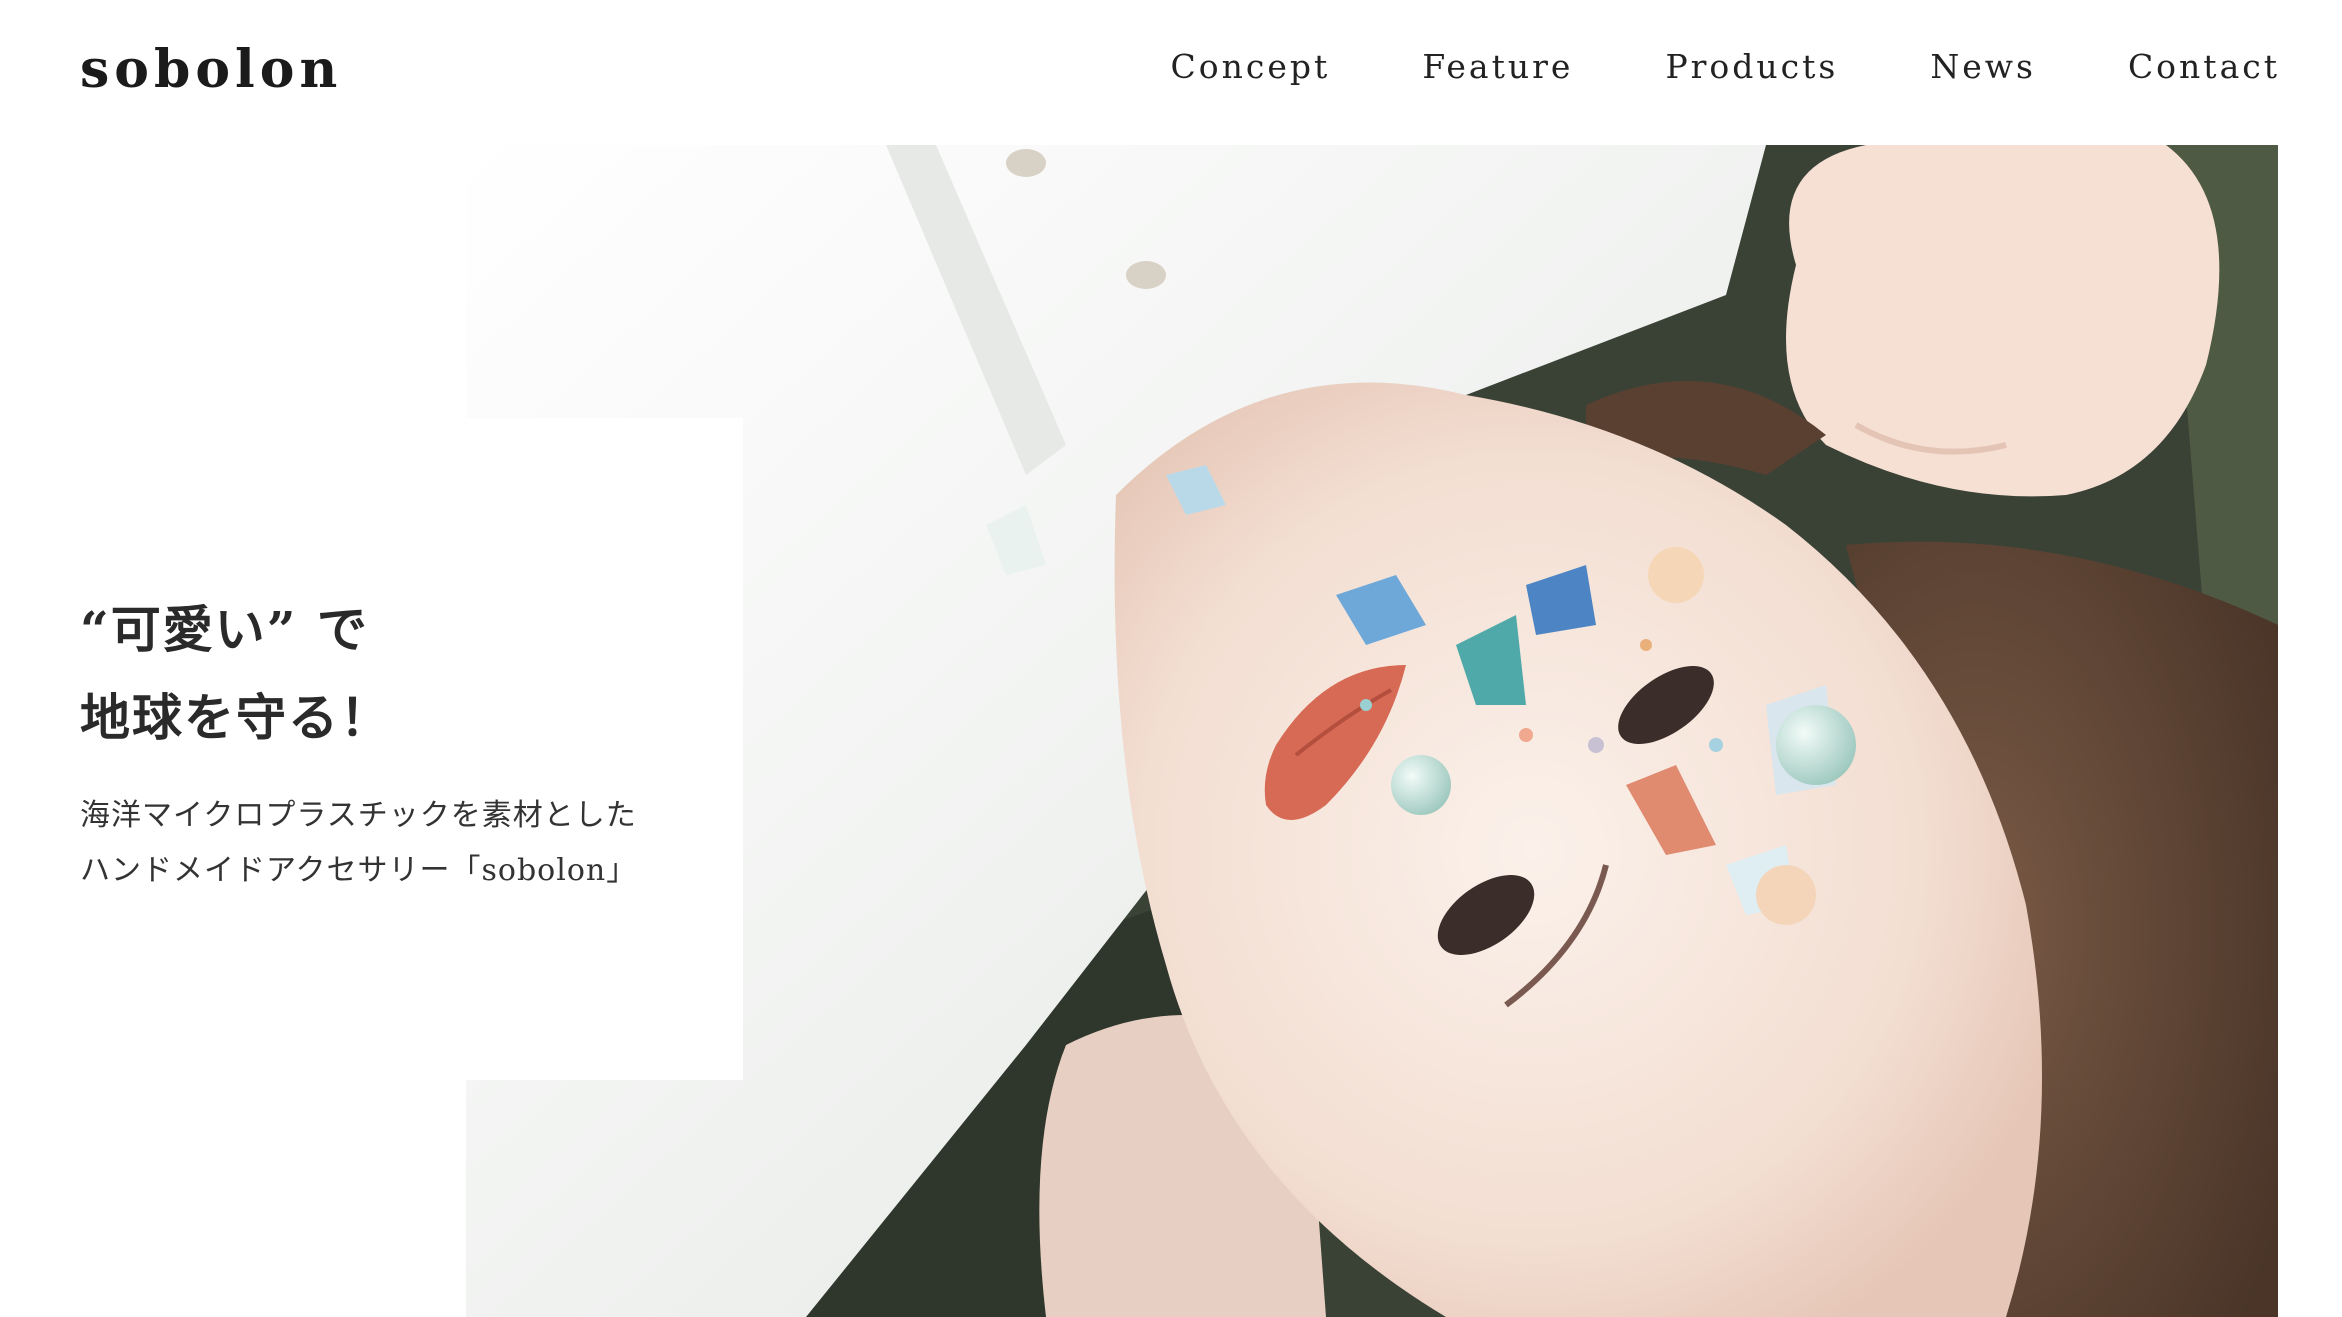 The height and width of the screenshot is (1317, 2342). Describe the element at coordinates (1751, 66) in the screenshot. I see `nav-products: Products` at that location.